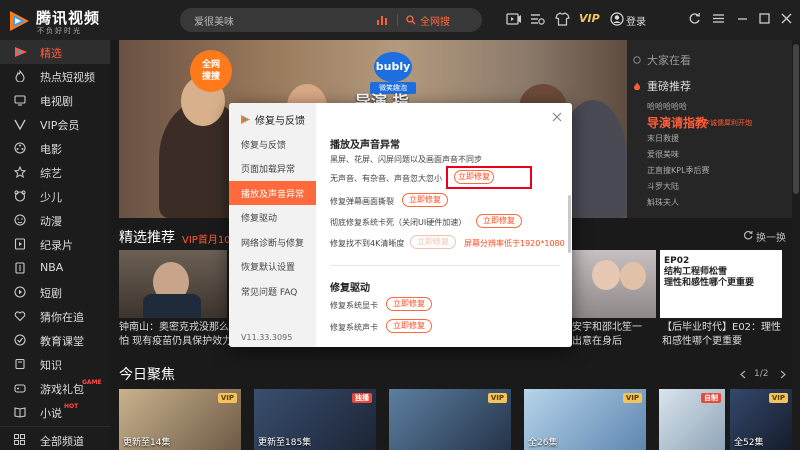 The height and width of the screenshot is (450, 800). I want to click on section-title-playback: 播放及声音异常, so click(365, 145).